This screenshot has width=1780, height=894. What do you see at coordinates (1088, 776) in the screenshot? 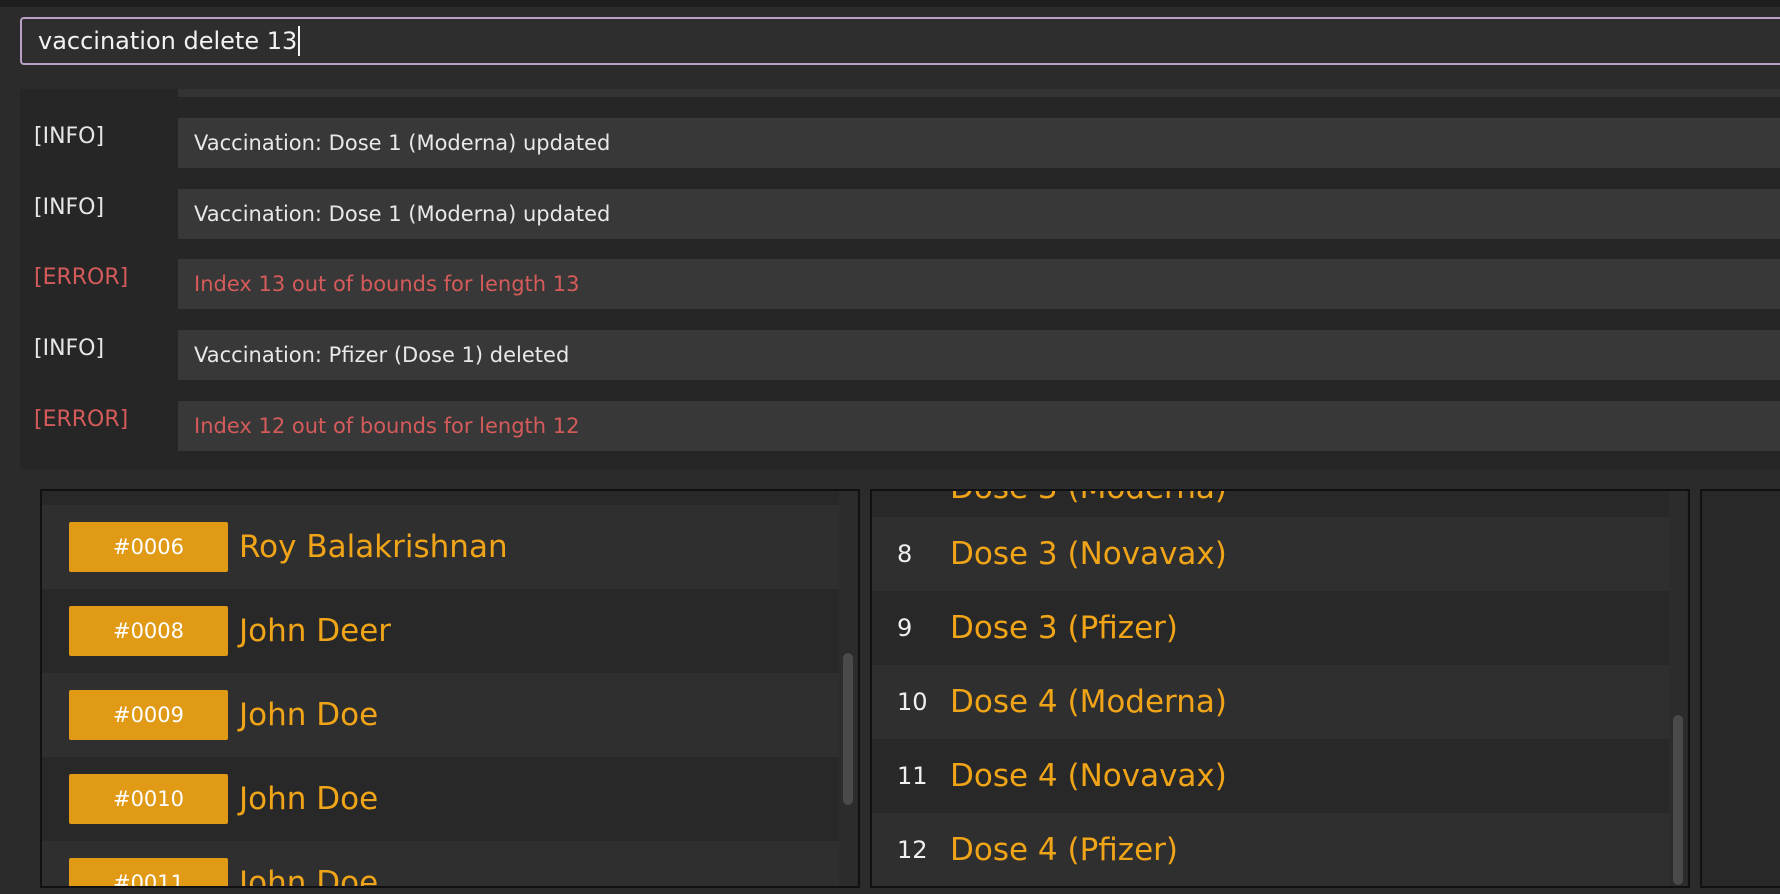
I see `vaccination-name: Dose 4 (Novavax)` at bounding box center [1088, 776].